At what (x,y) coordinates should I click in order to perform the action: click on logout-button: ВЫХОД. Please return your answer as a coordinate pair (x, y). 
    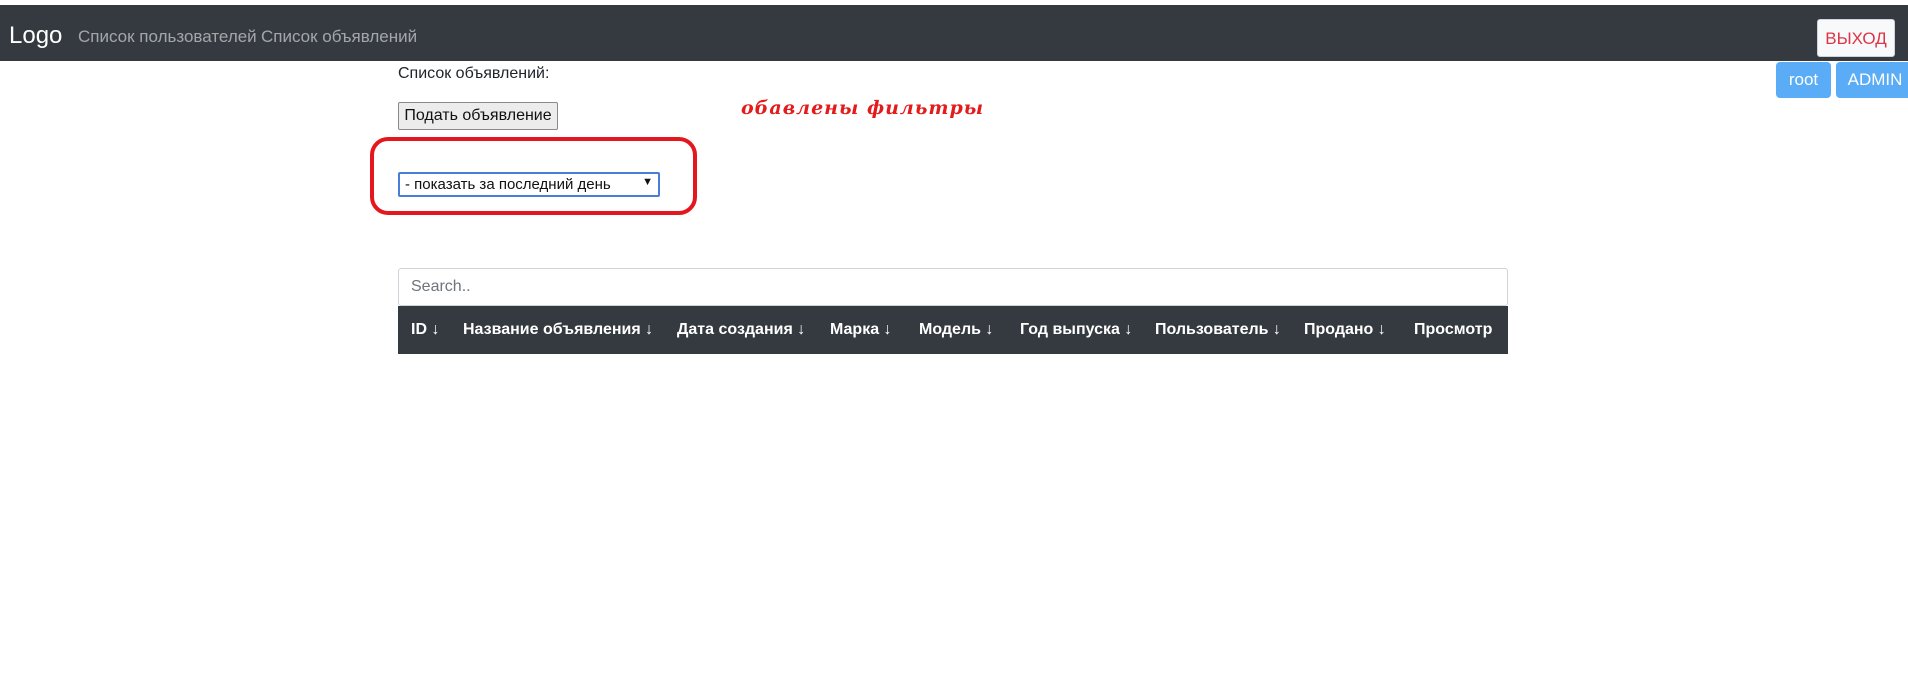
    Looking at the image, I should click on (1856, 38).